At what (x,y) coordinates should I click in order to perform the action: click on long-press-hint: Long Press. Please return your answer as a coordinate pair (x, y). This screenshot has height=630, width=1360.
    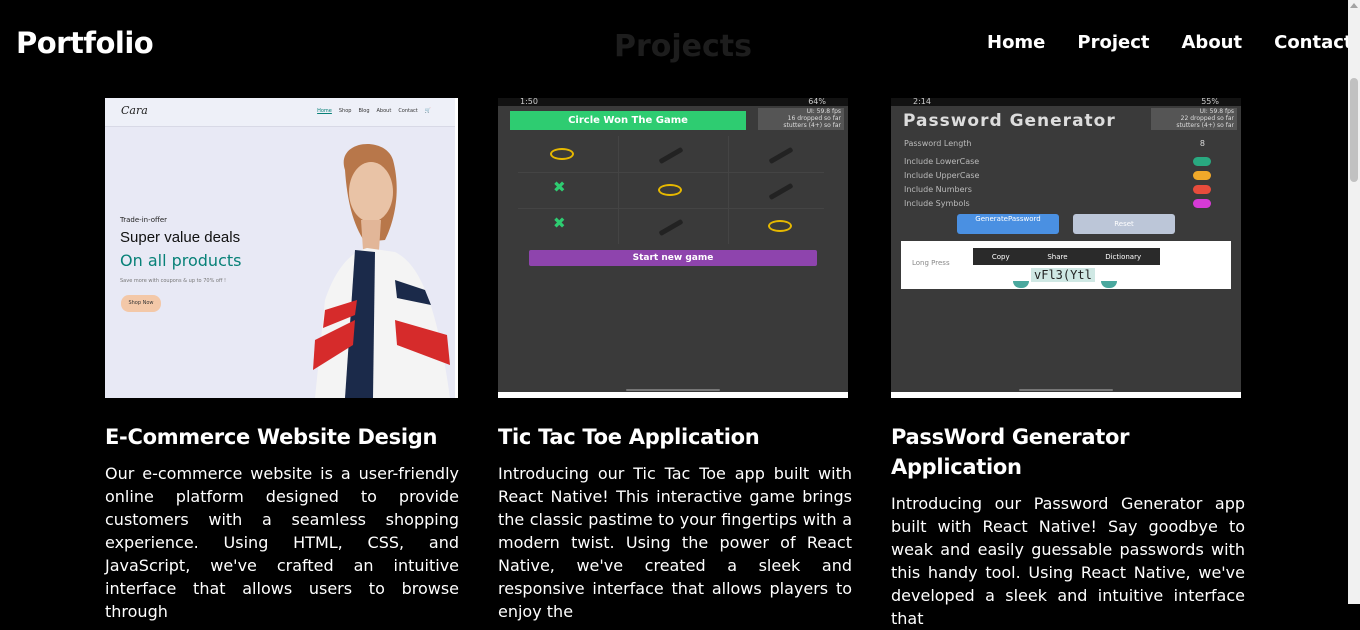
    Looking at the image, I should click on (931, 263).